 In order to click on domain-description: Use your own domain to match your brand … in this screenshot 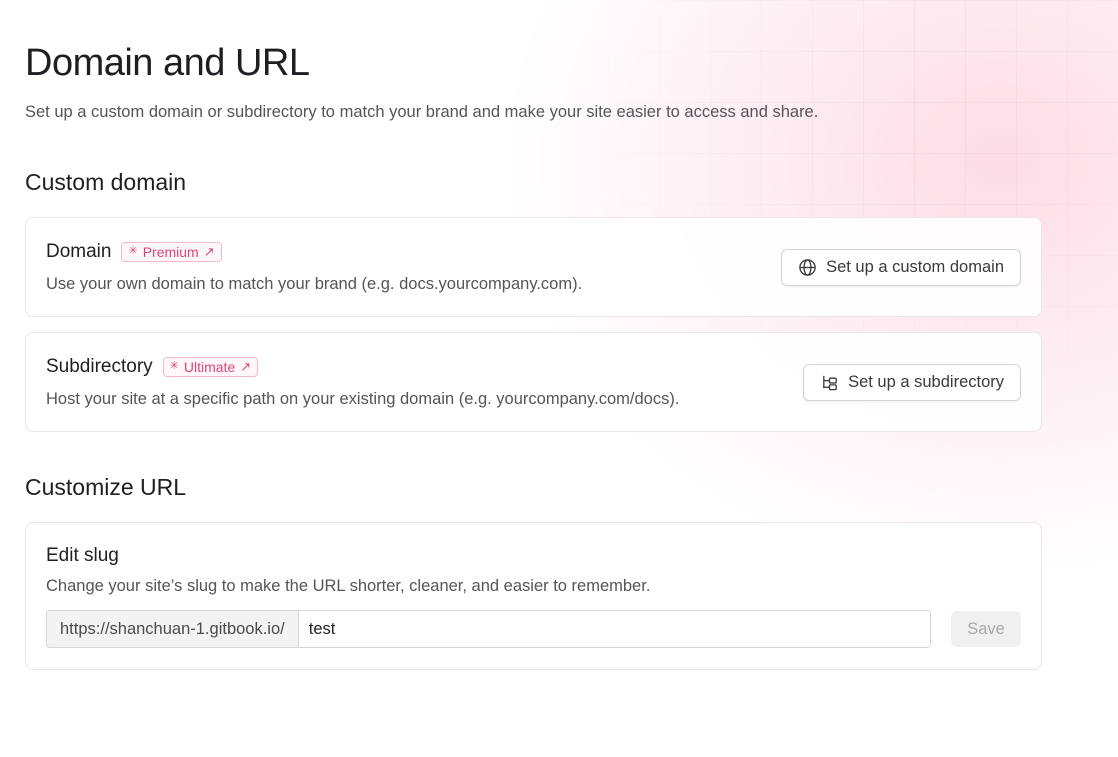, I will do `click(314, 283)`.